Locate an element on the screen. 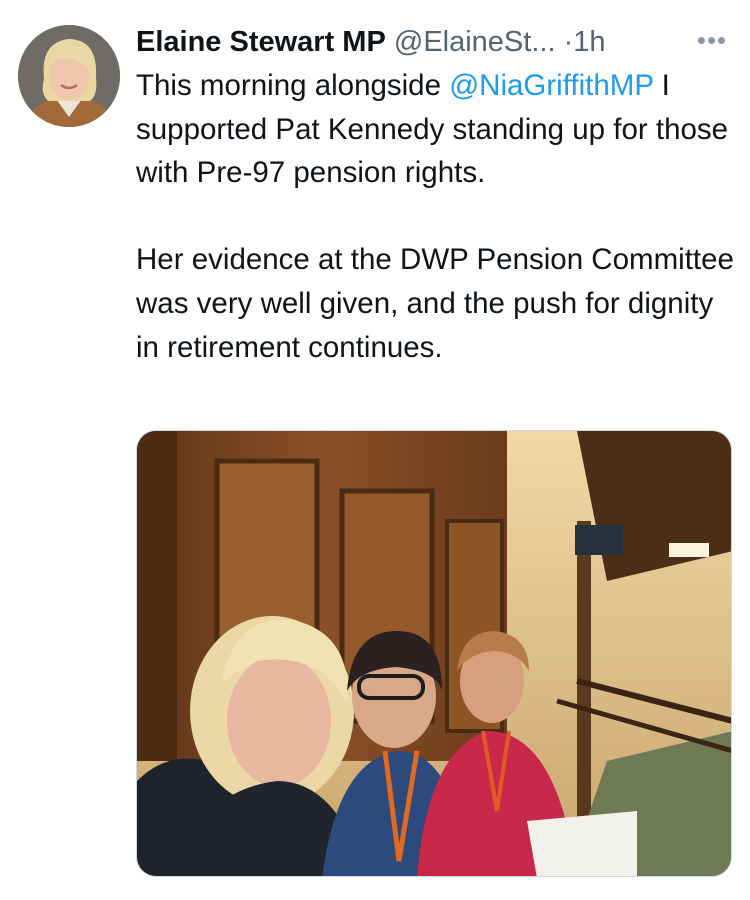 The image size is (750, 900). tweet-timestamp: 1h is located at coordinates (589, 42).